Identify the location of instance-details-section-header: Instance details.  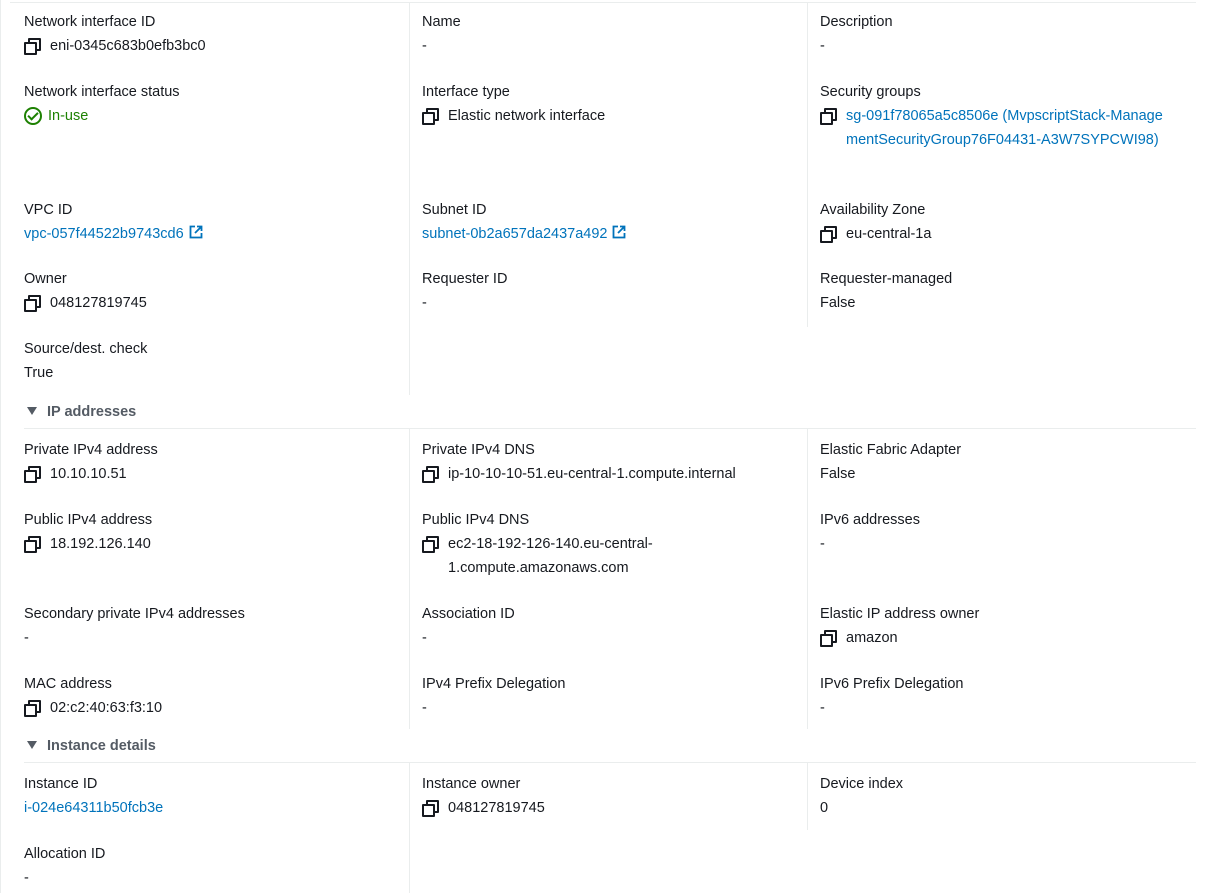
(91, 746).